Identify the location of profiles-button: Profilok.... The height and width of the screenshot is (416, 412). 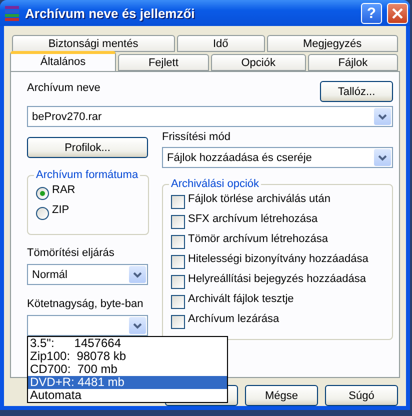
(87, 147).